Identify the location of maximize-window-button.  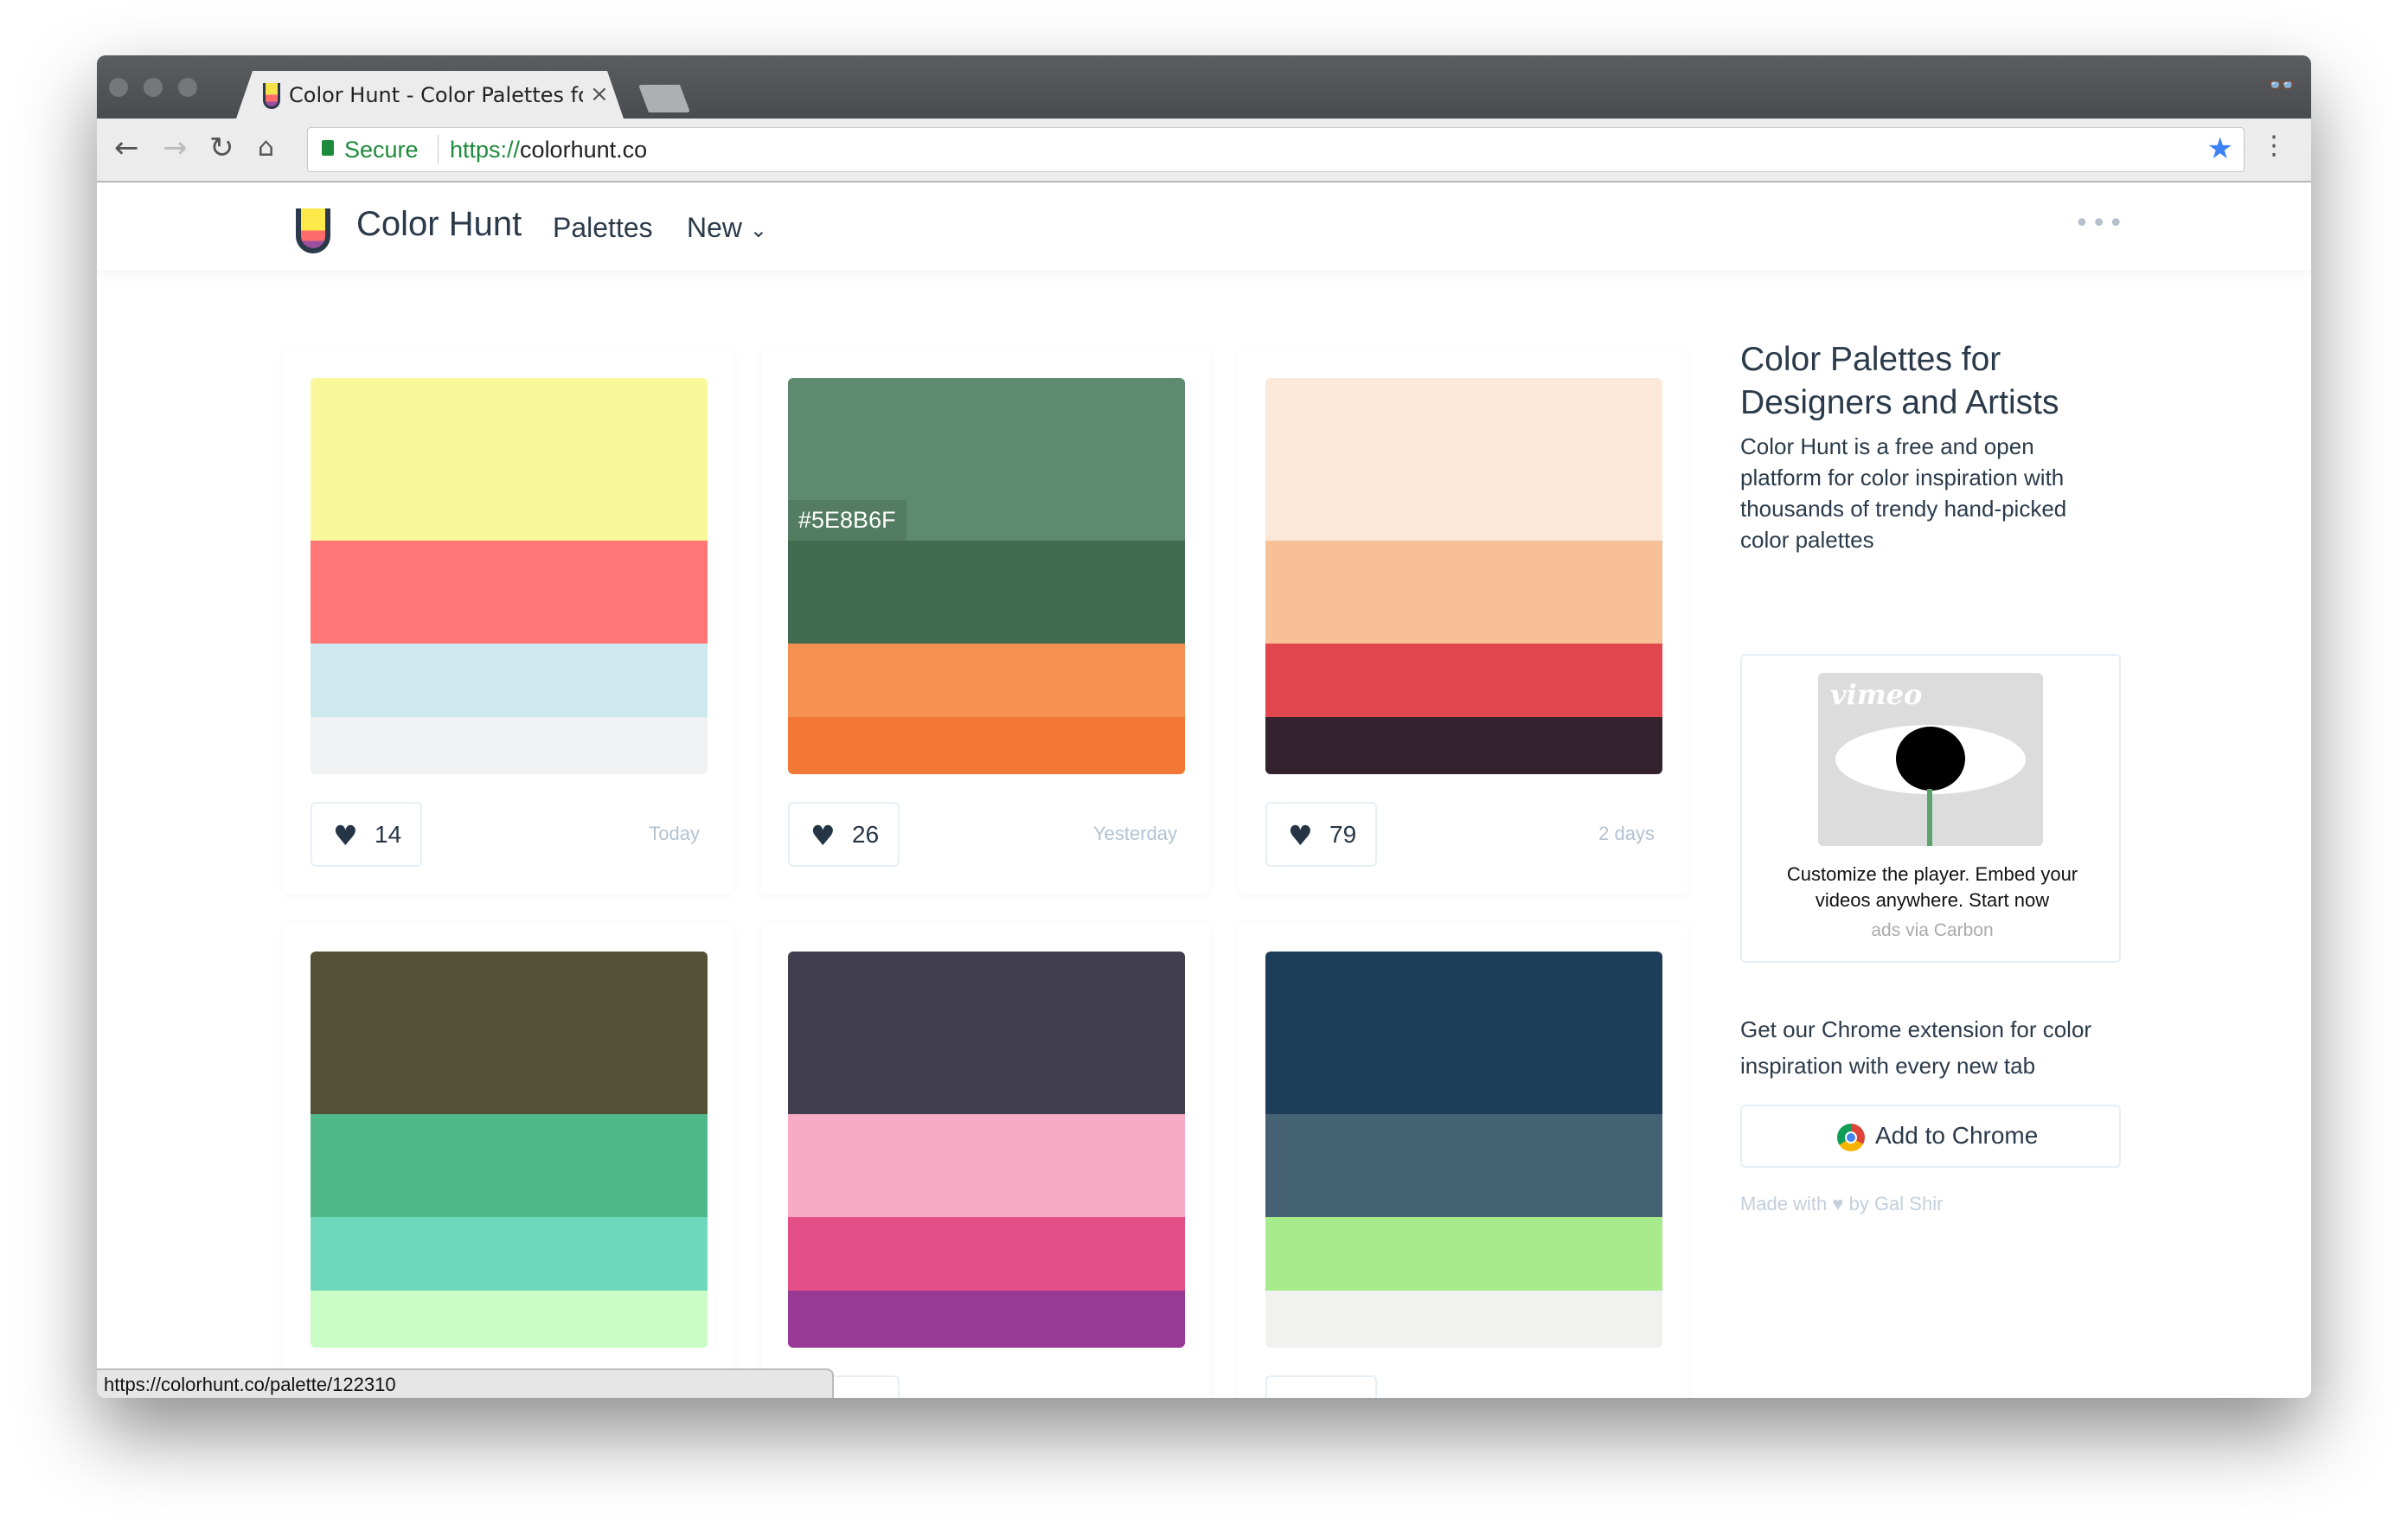
(187, 88).